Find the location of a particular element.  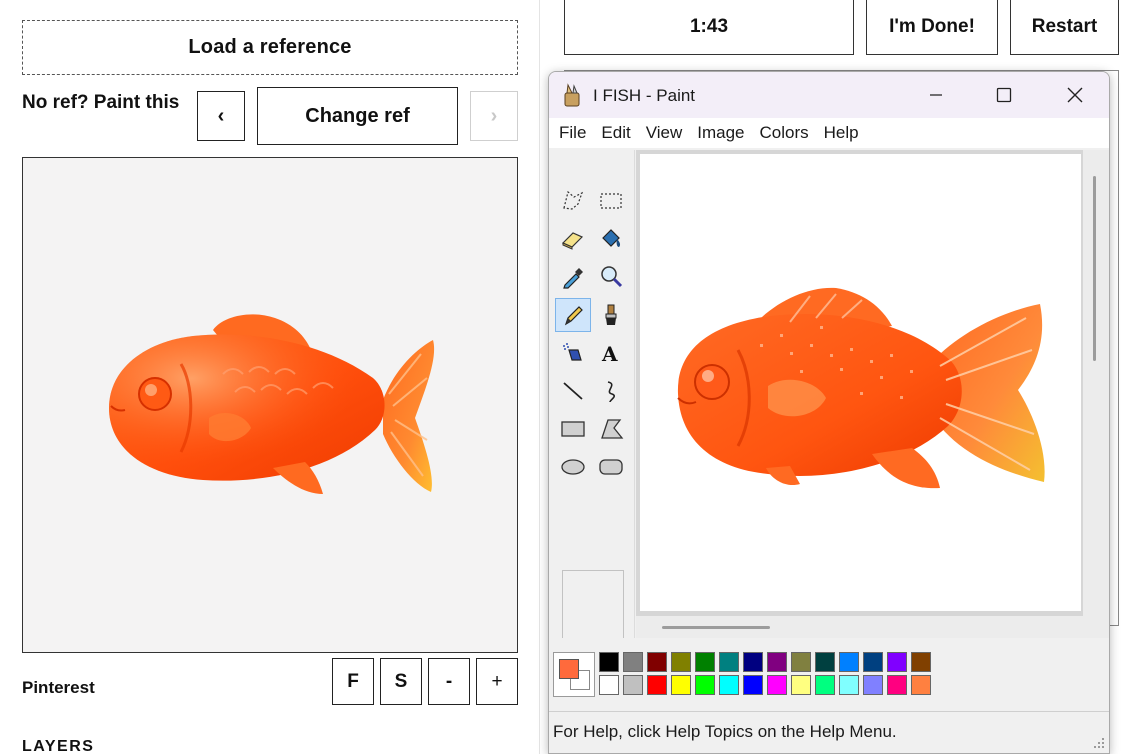

fit-button: F is located at coordinates (353, 681).